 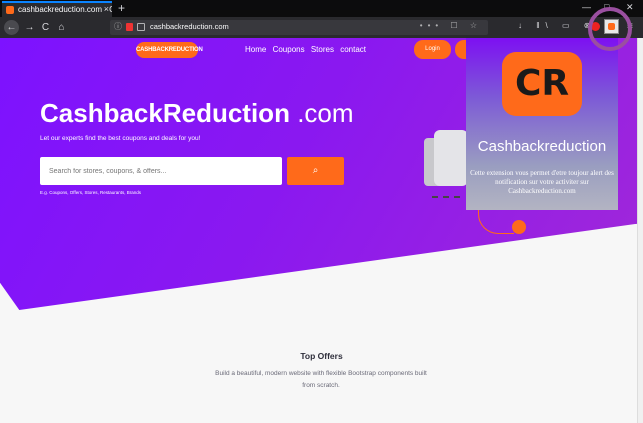 I want to click on permissions-icon, so click(x=129, y=27).